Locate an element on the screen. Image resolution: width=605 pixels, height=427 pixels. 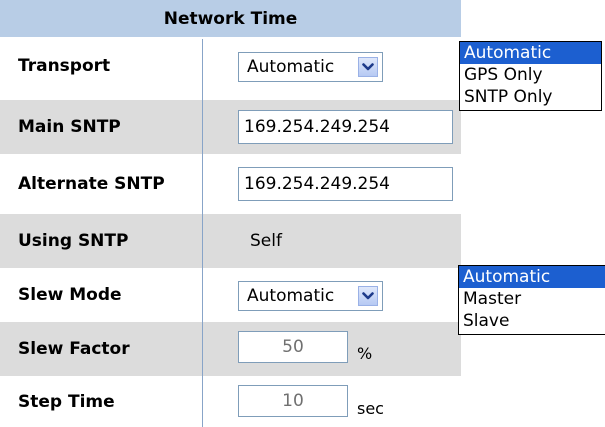
row-slew-factor: Slew Factor is located at coordinates (230, 349).